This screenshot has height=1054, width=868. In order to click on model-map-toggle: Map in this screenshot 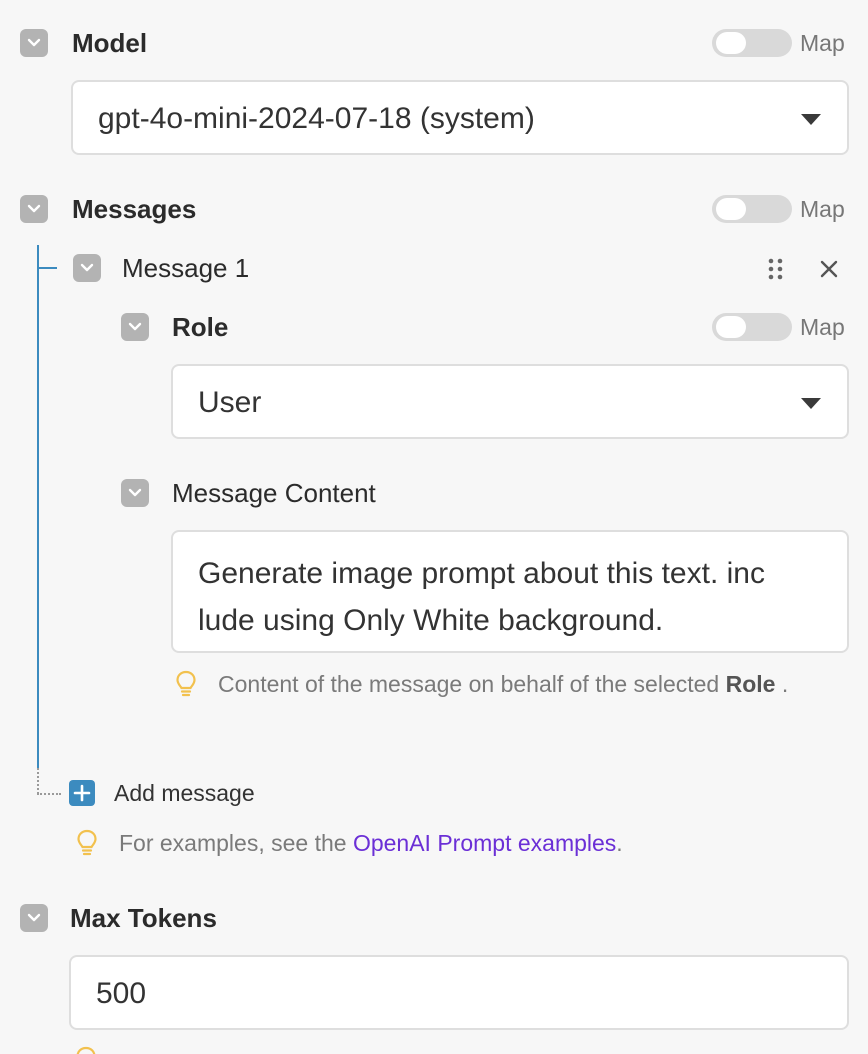, I will do `click(778, 43)`.